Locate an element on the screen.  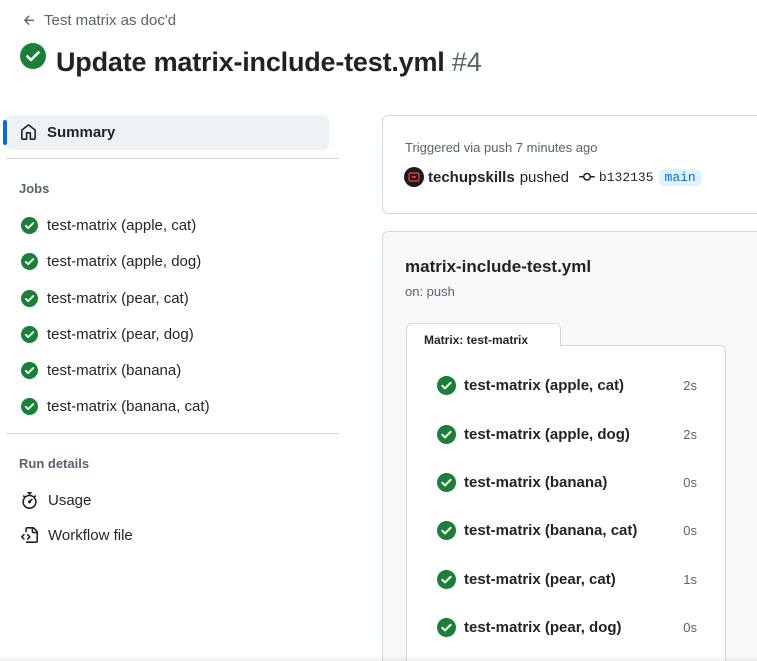
matrix-job-row: test-matrix (pear, dog) 0s is located at coordinates (567, 627).